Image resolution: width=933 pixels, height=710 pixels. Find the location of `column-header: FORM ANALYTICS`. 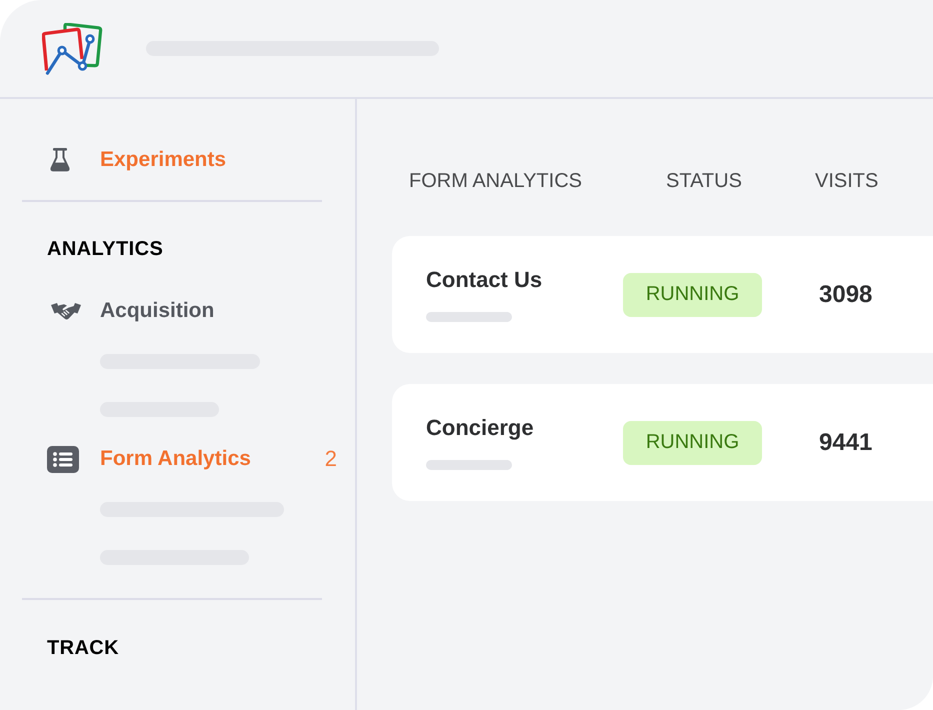

column-header: FORM ANALYTICS is located at coordinates (495, 181).